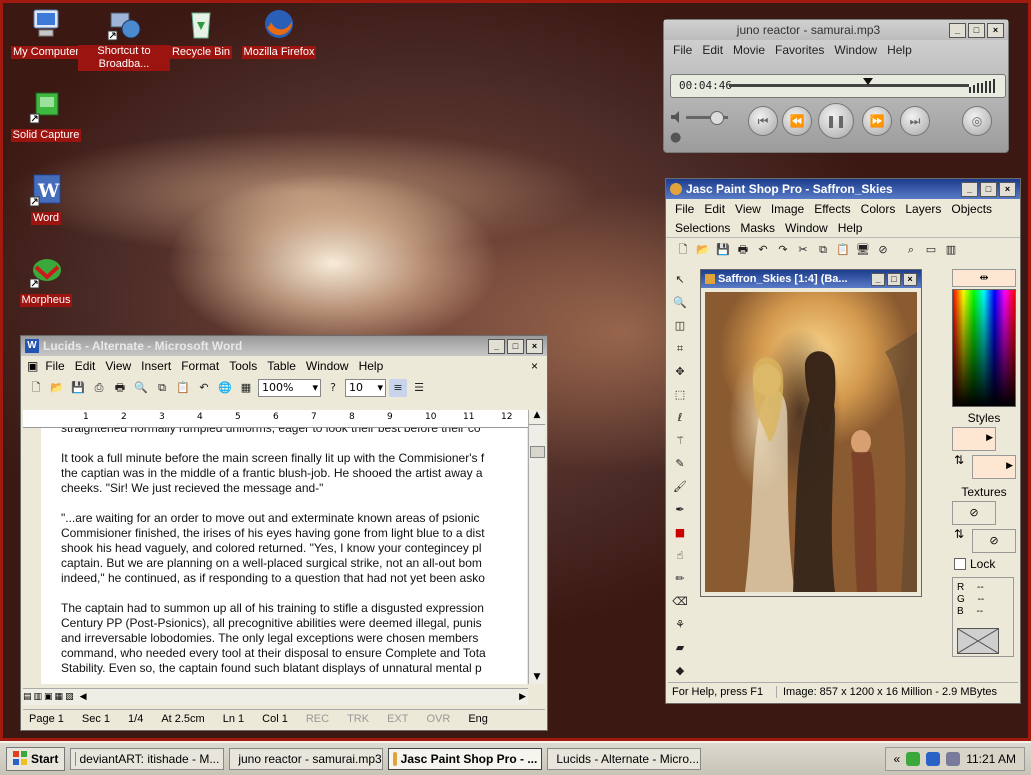 This screenshot has width=1031, height=775. Describe the element at coordinates (83, 697) in the screenshot. I see `scroll-left-icon: ◀` at that location.